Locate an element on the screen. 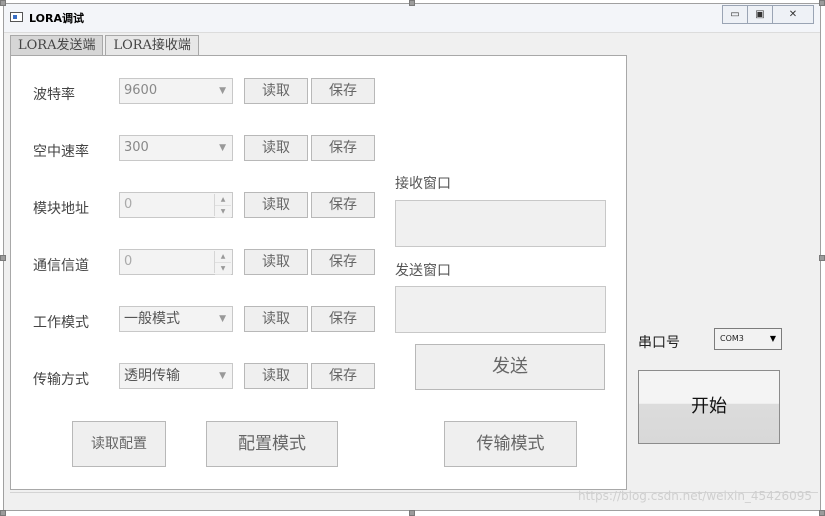 Image resolution: width=825 pixels, height=516 pixels. window-controls: ▭ ▣ ✕ is located at coordinates (768, 14).